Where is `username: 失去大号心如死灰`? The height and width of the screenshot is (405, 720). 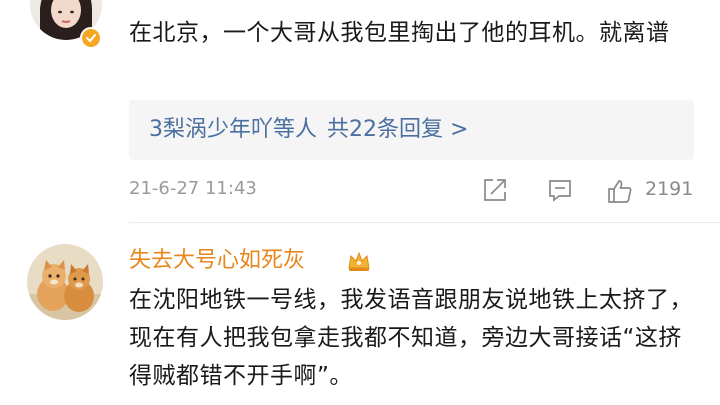 username: 失去大号心如死灰 is located at coordinates (217, 261).